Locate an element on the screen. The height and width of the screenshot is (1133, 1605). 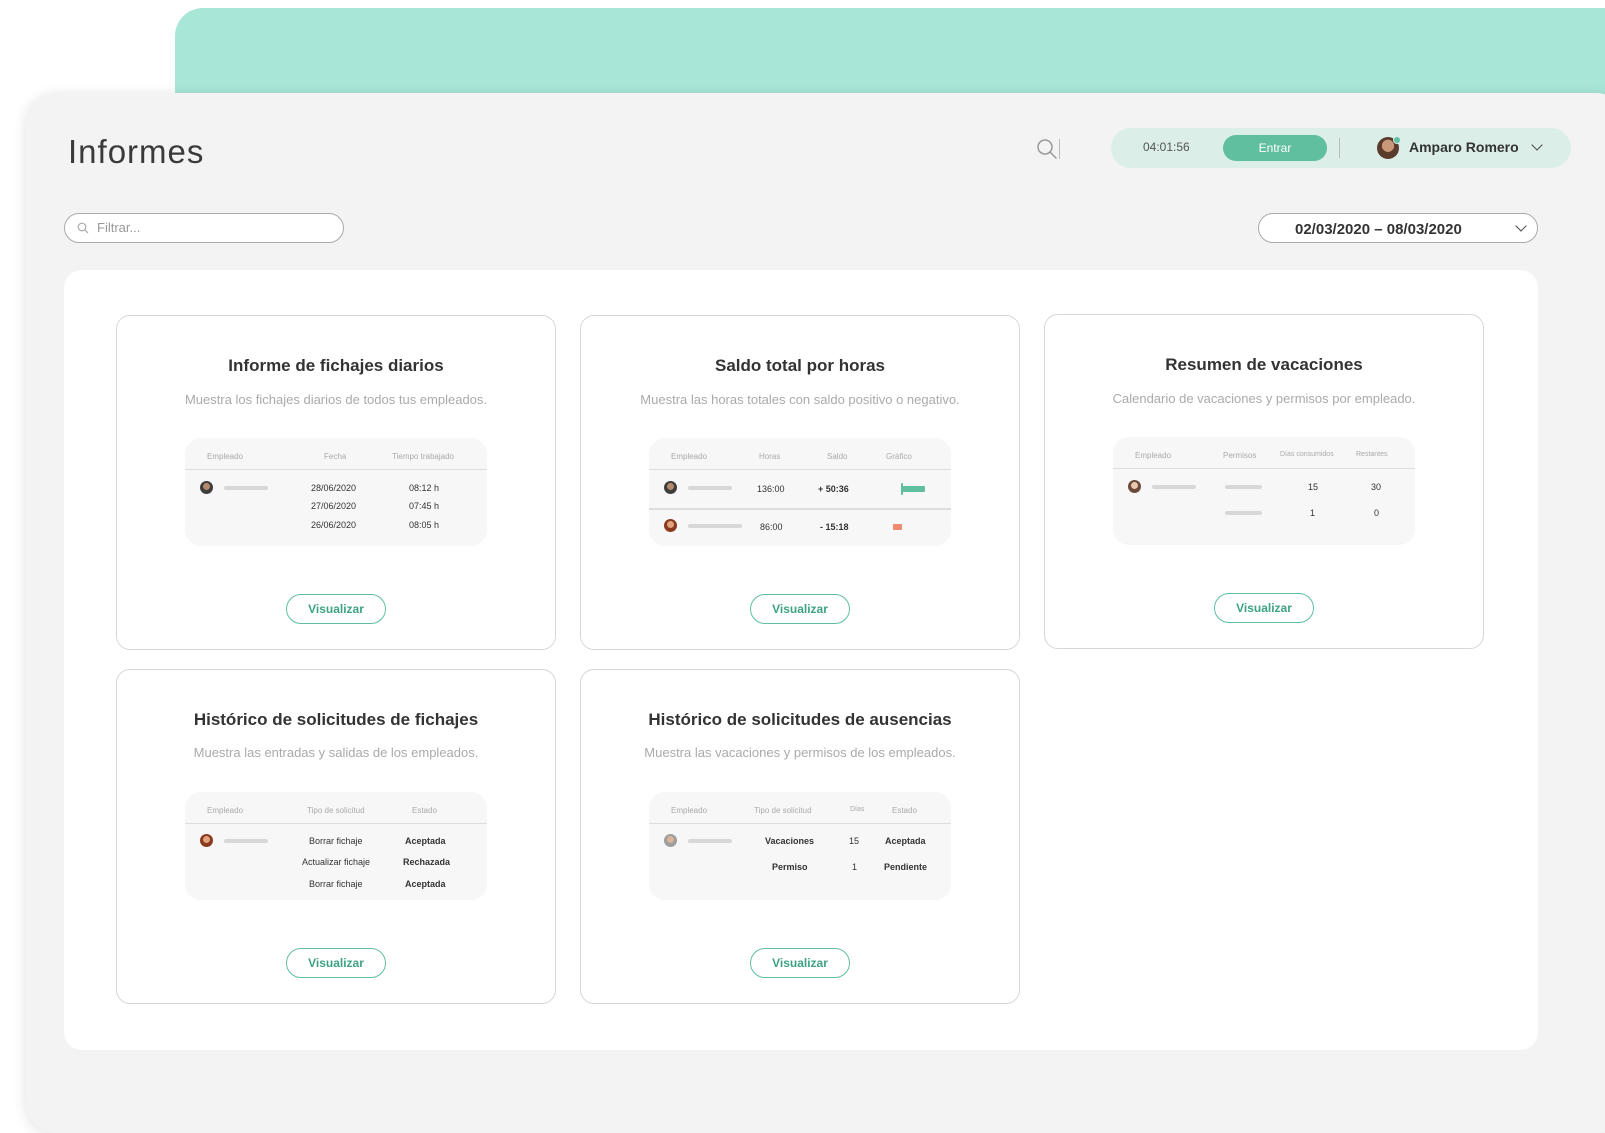
user-name: Amparo Romero is located at coordinates (1464, 147).